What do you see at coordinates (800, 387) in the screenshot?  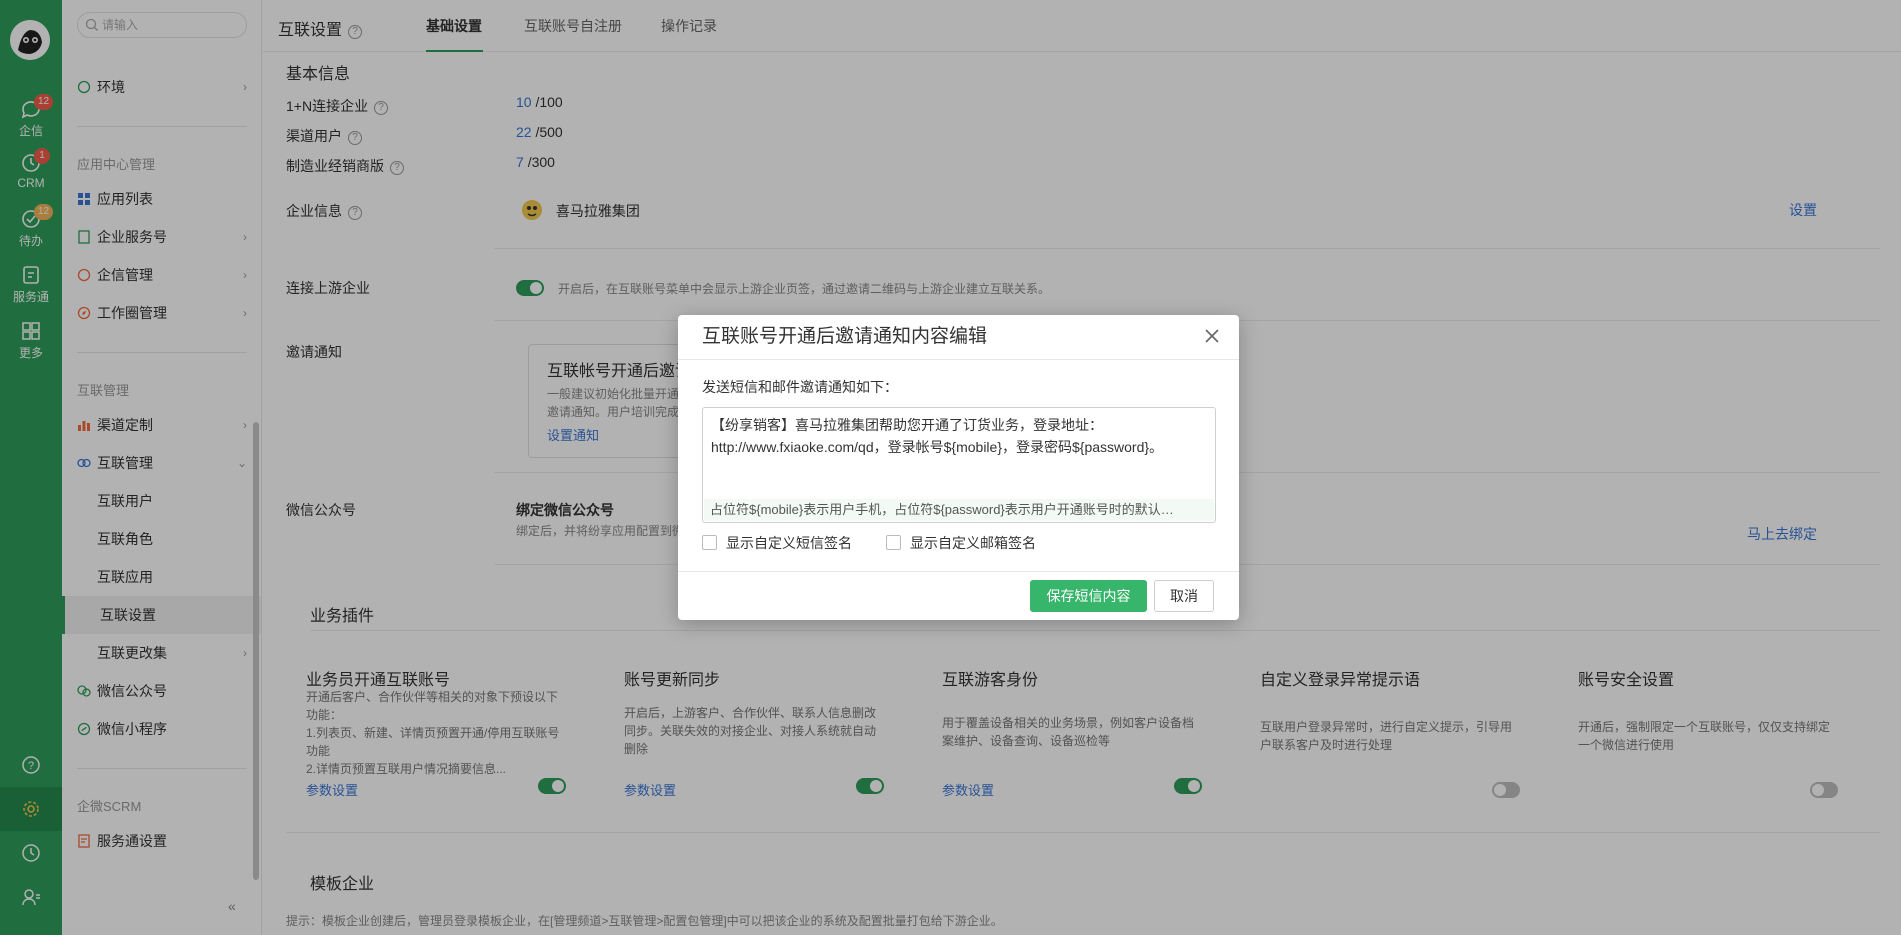 I see `dialog-subtitle: 发送短信和邮件邀请通知如下：` at bounding box center [800, 387].